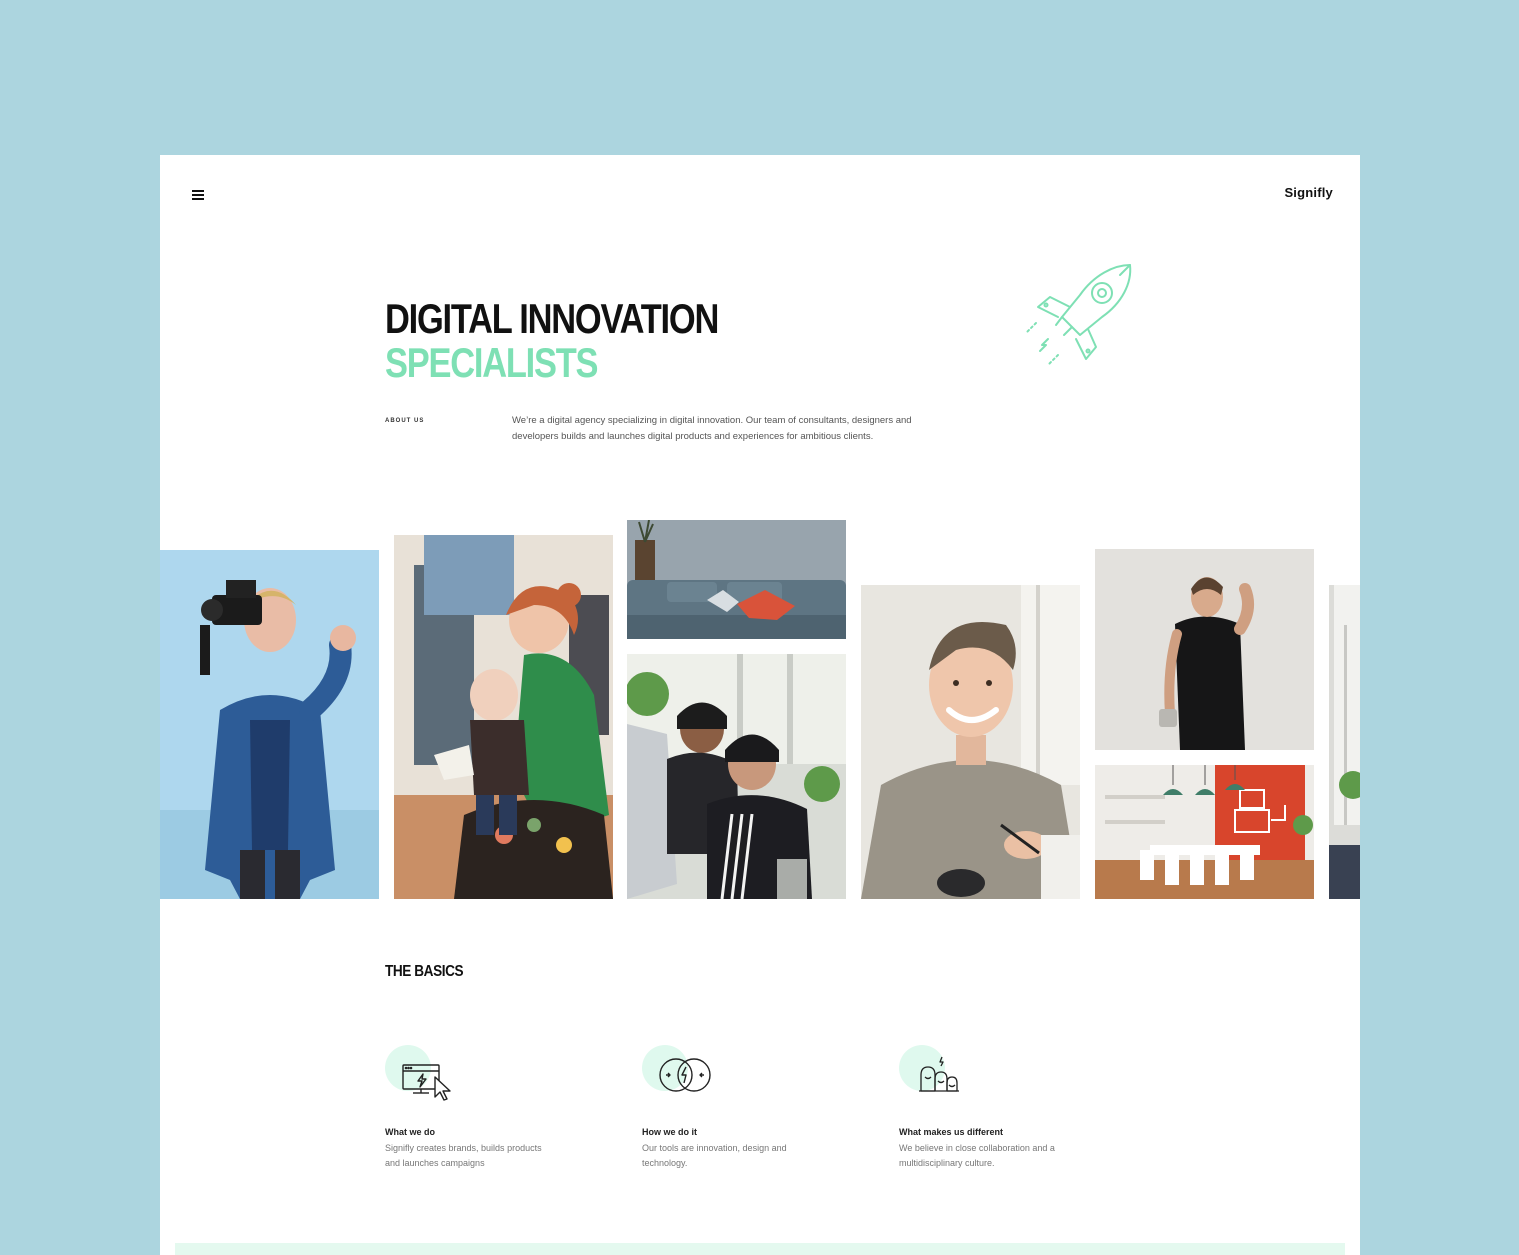 Image resolution: width=1519 pixels, height=1255 pixels. Describe the element at coordinates (425, 1075) in the screenshot. I see `computer-cursor-icon` at that location.